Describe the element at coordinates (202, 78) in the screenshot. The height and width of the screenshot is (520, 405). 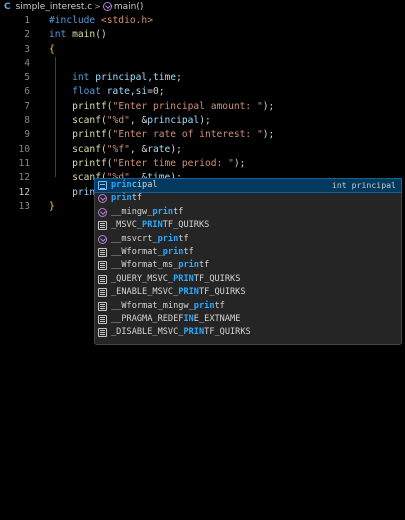
I see `code-line: 5 int principal,time;` at that location.